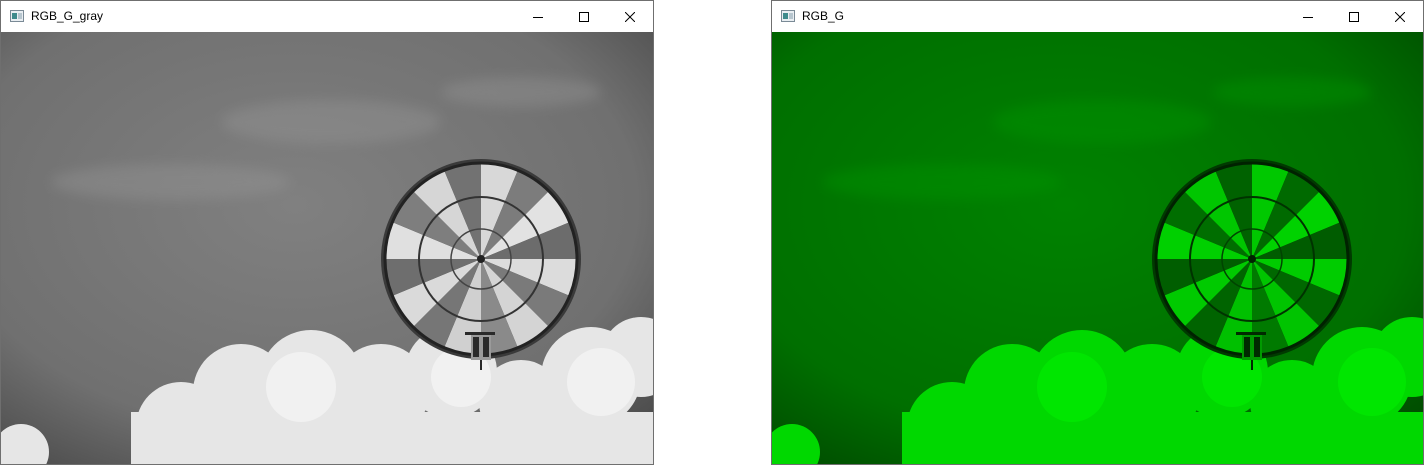 This screenshot has height=465, width=1424. I want to click on window-title: RGB_G_gray, so click(67, 16).